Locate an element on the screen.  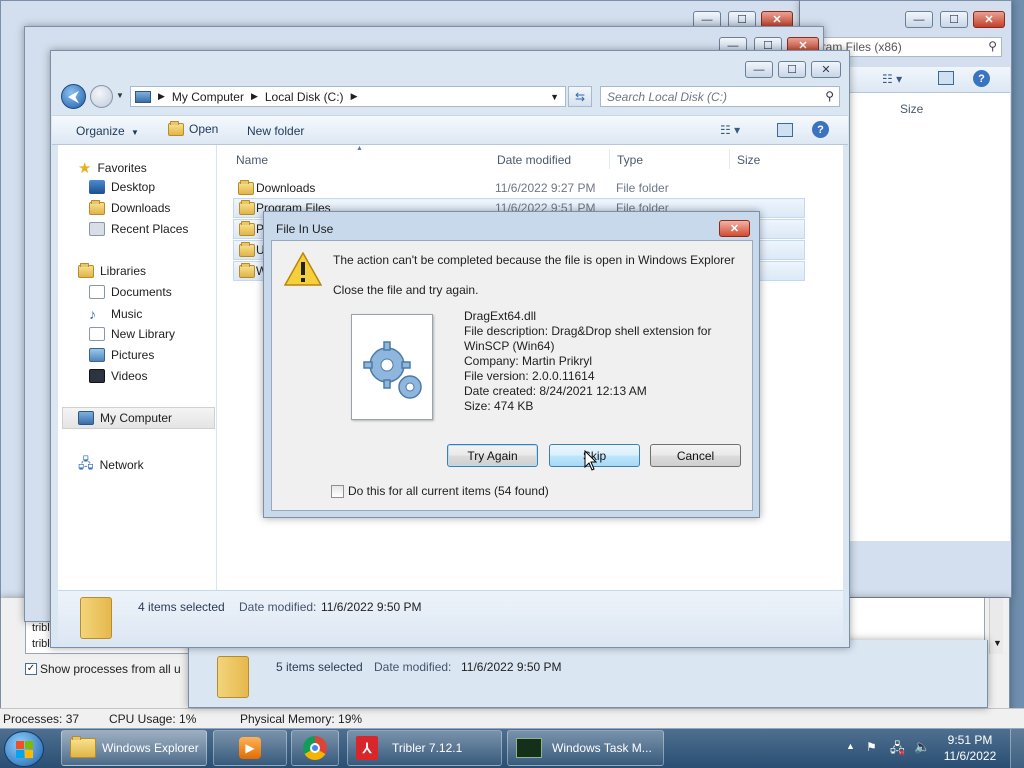
new-folder-button: New folder is located at coordinates (275, 131).